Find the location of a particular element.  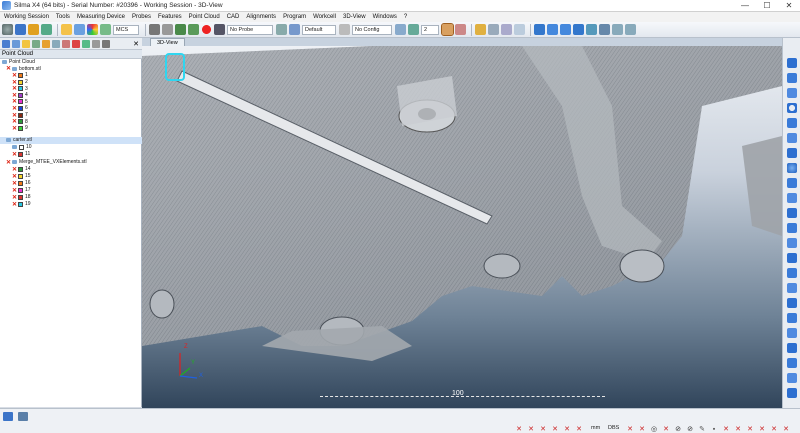

layers-icon is located at coordinates (519, 29).